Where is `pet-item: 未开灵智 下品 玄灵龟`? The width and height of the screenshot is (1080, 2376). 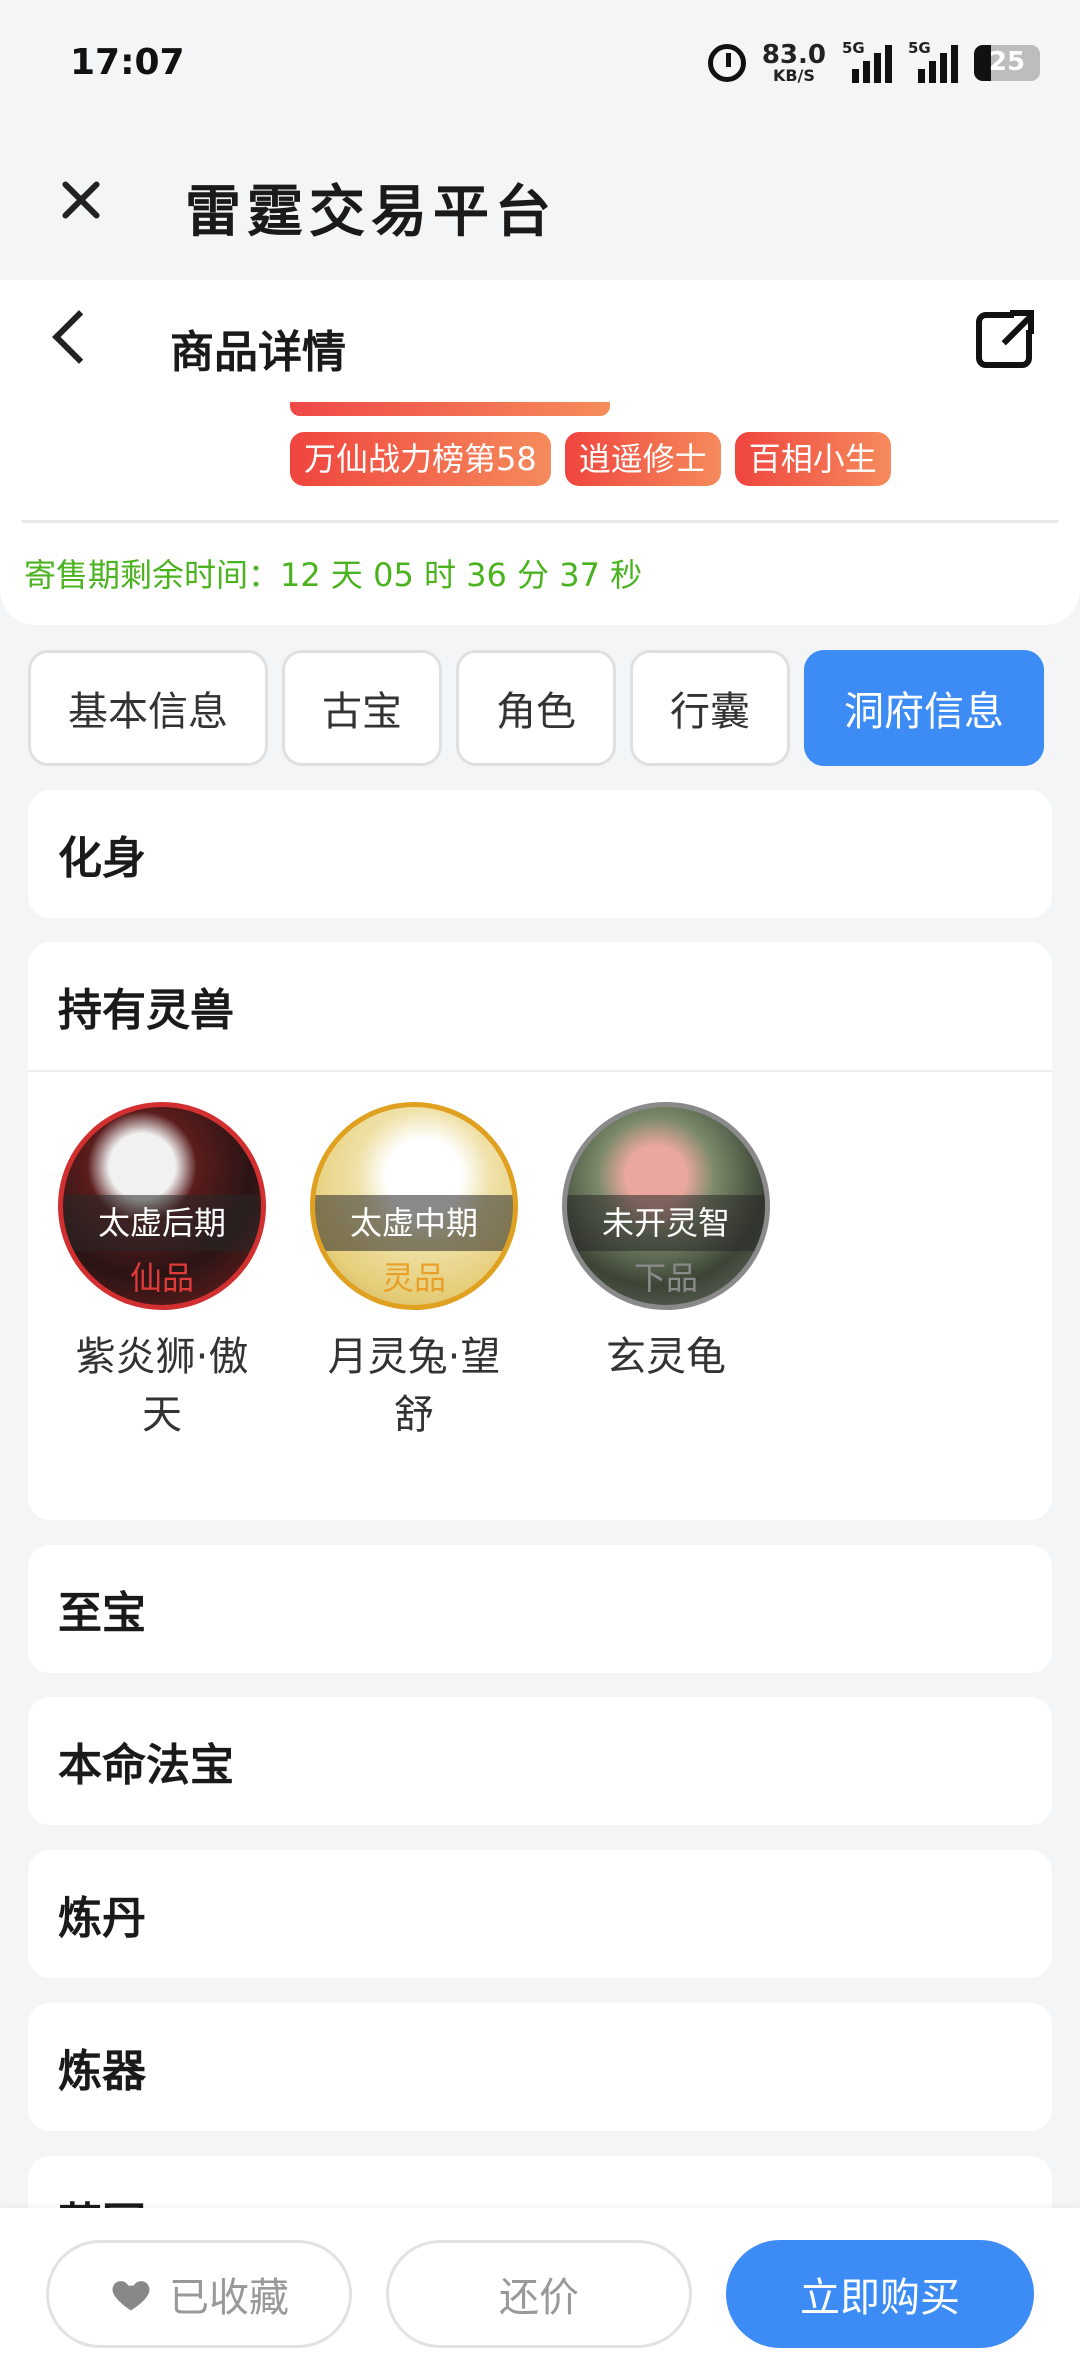
pet-item: 未开灵智 下品 玄灵龟 is located at coordinates (666, 1273).